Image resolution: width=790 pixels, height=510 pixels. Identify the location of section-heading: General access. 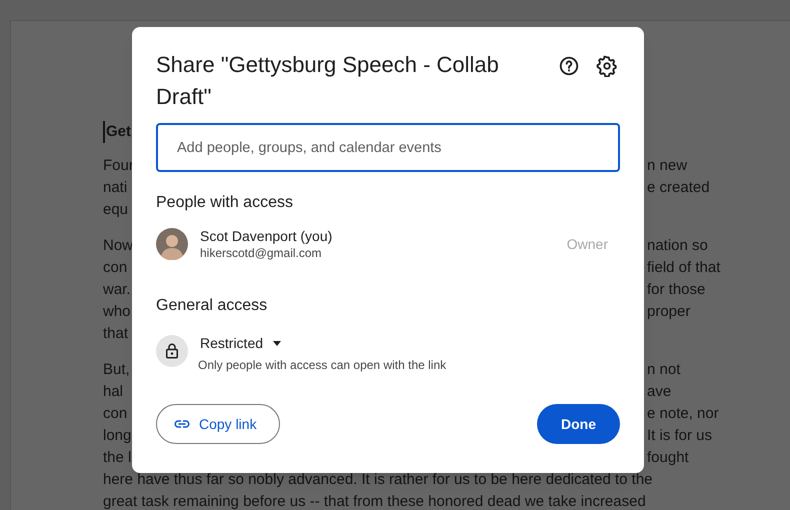
(212, 306).